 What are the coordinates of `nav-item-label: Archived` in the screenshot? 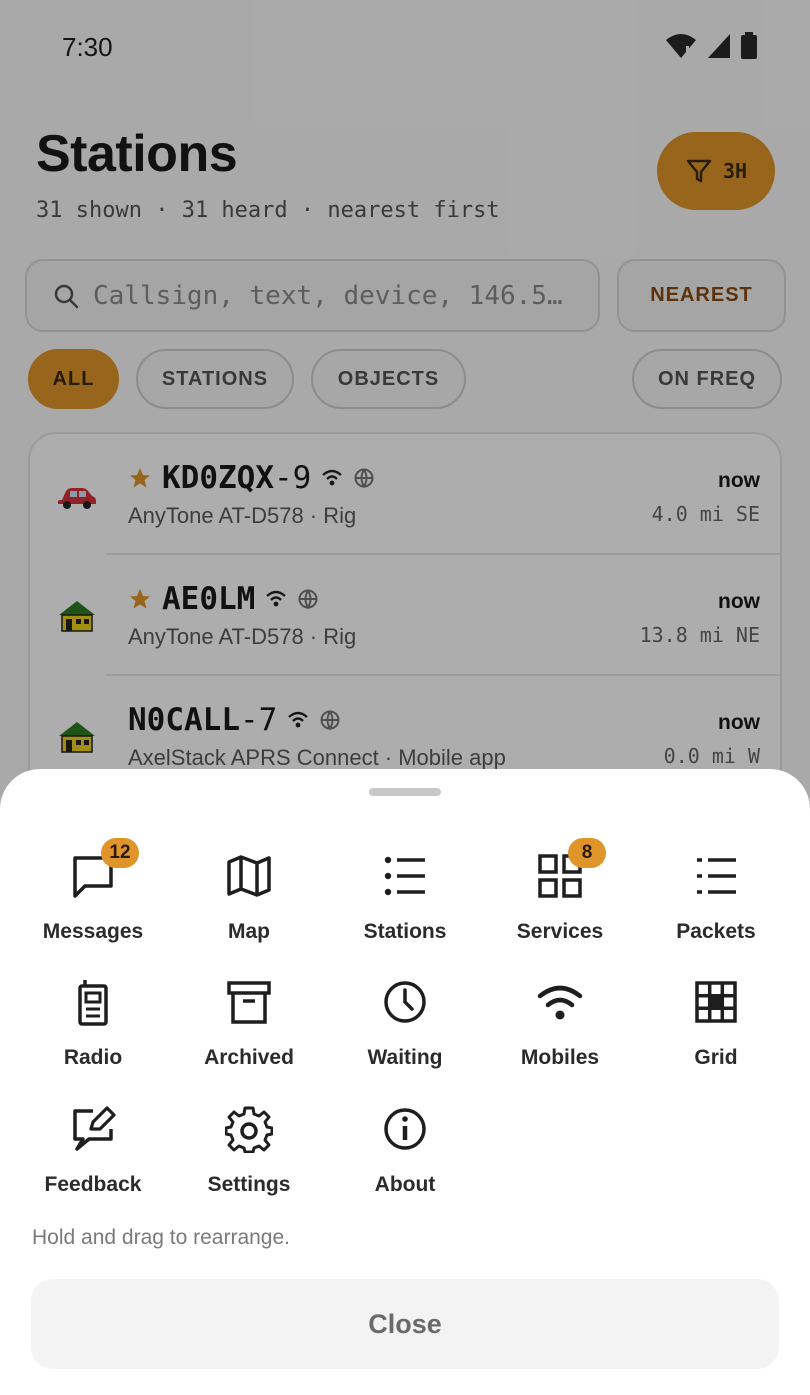 It's located at (249, 1057).